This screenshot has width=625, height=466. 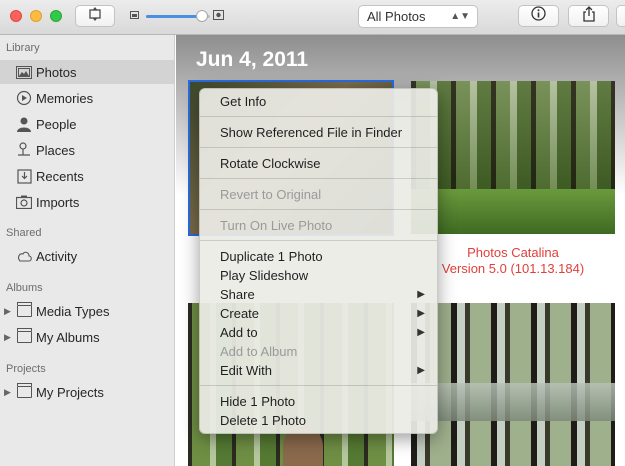 I want to click on sidebar-item-label: Memories, so click(x=65, y=98).